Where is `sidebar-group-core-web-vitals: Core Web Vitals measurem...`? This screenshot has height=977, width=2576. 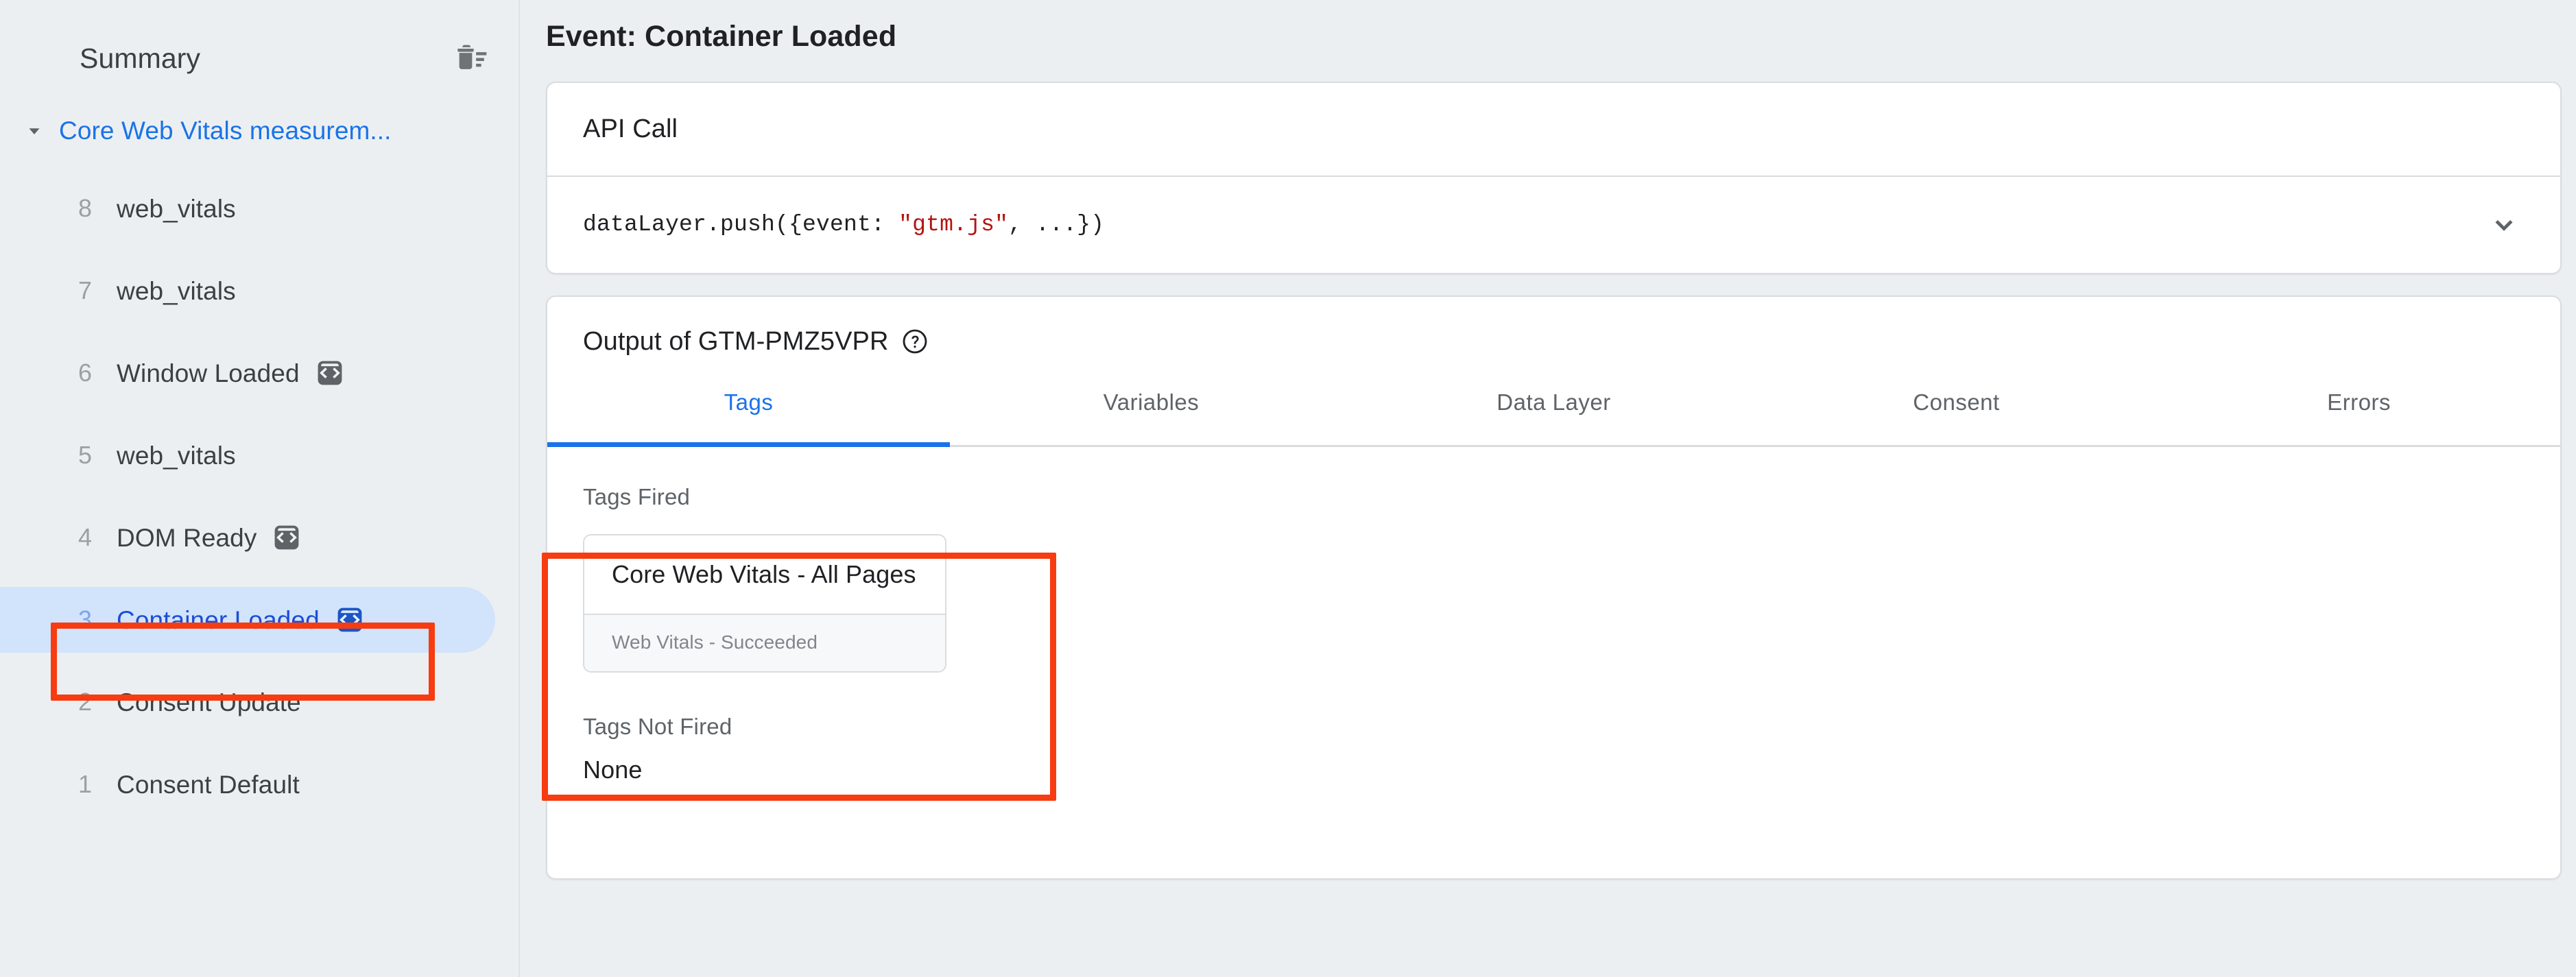
sidebar-group-core-web-vitals: Core Web Vitals measurem... is located at coordinates (259, 130).